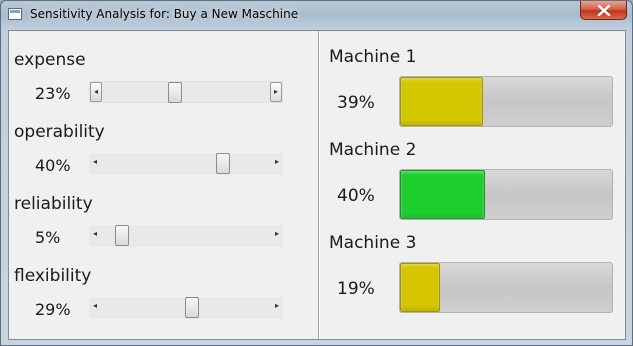  I want to click on panel-divider, so click(319, 185).